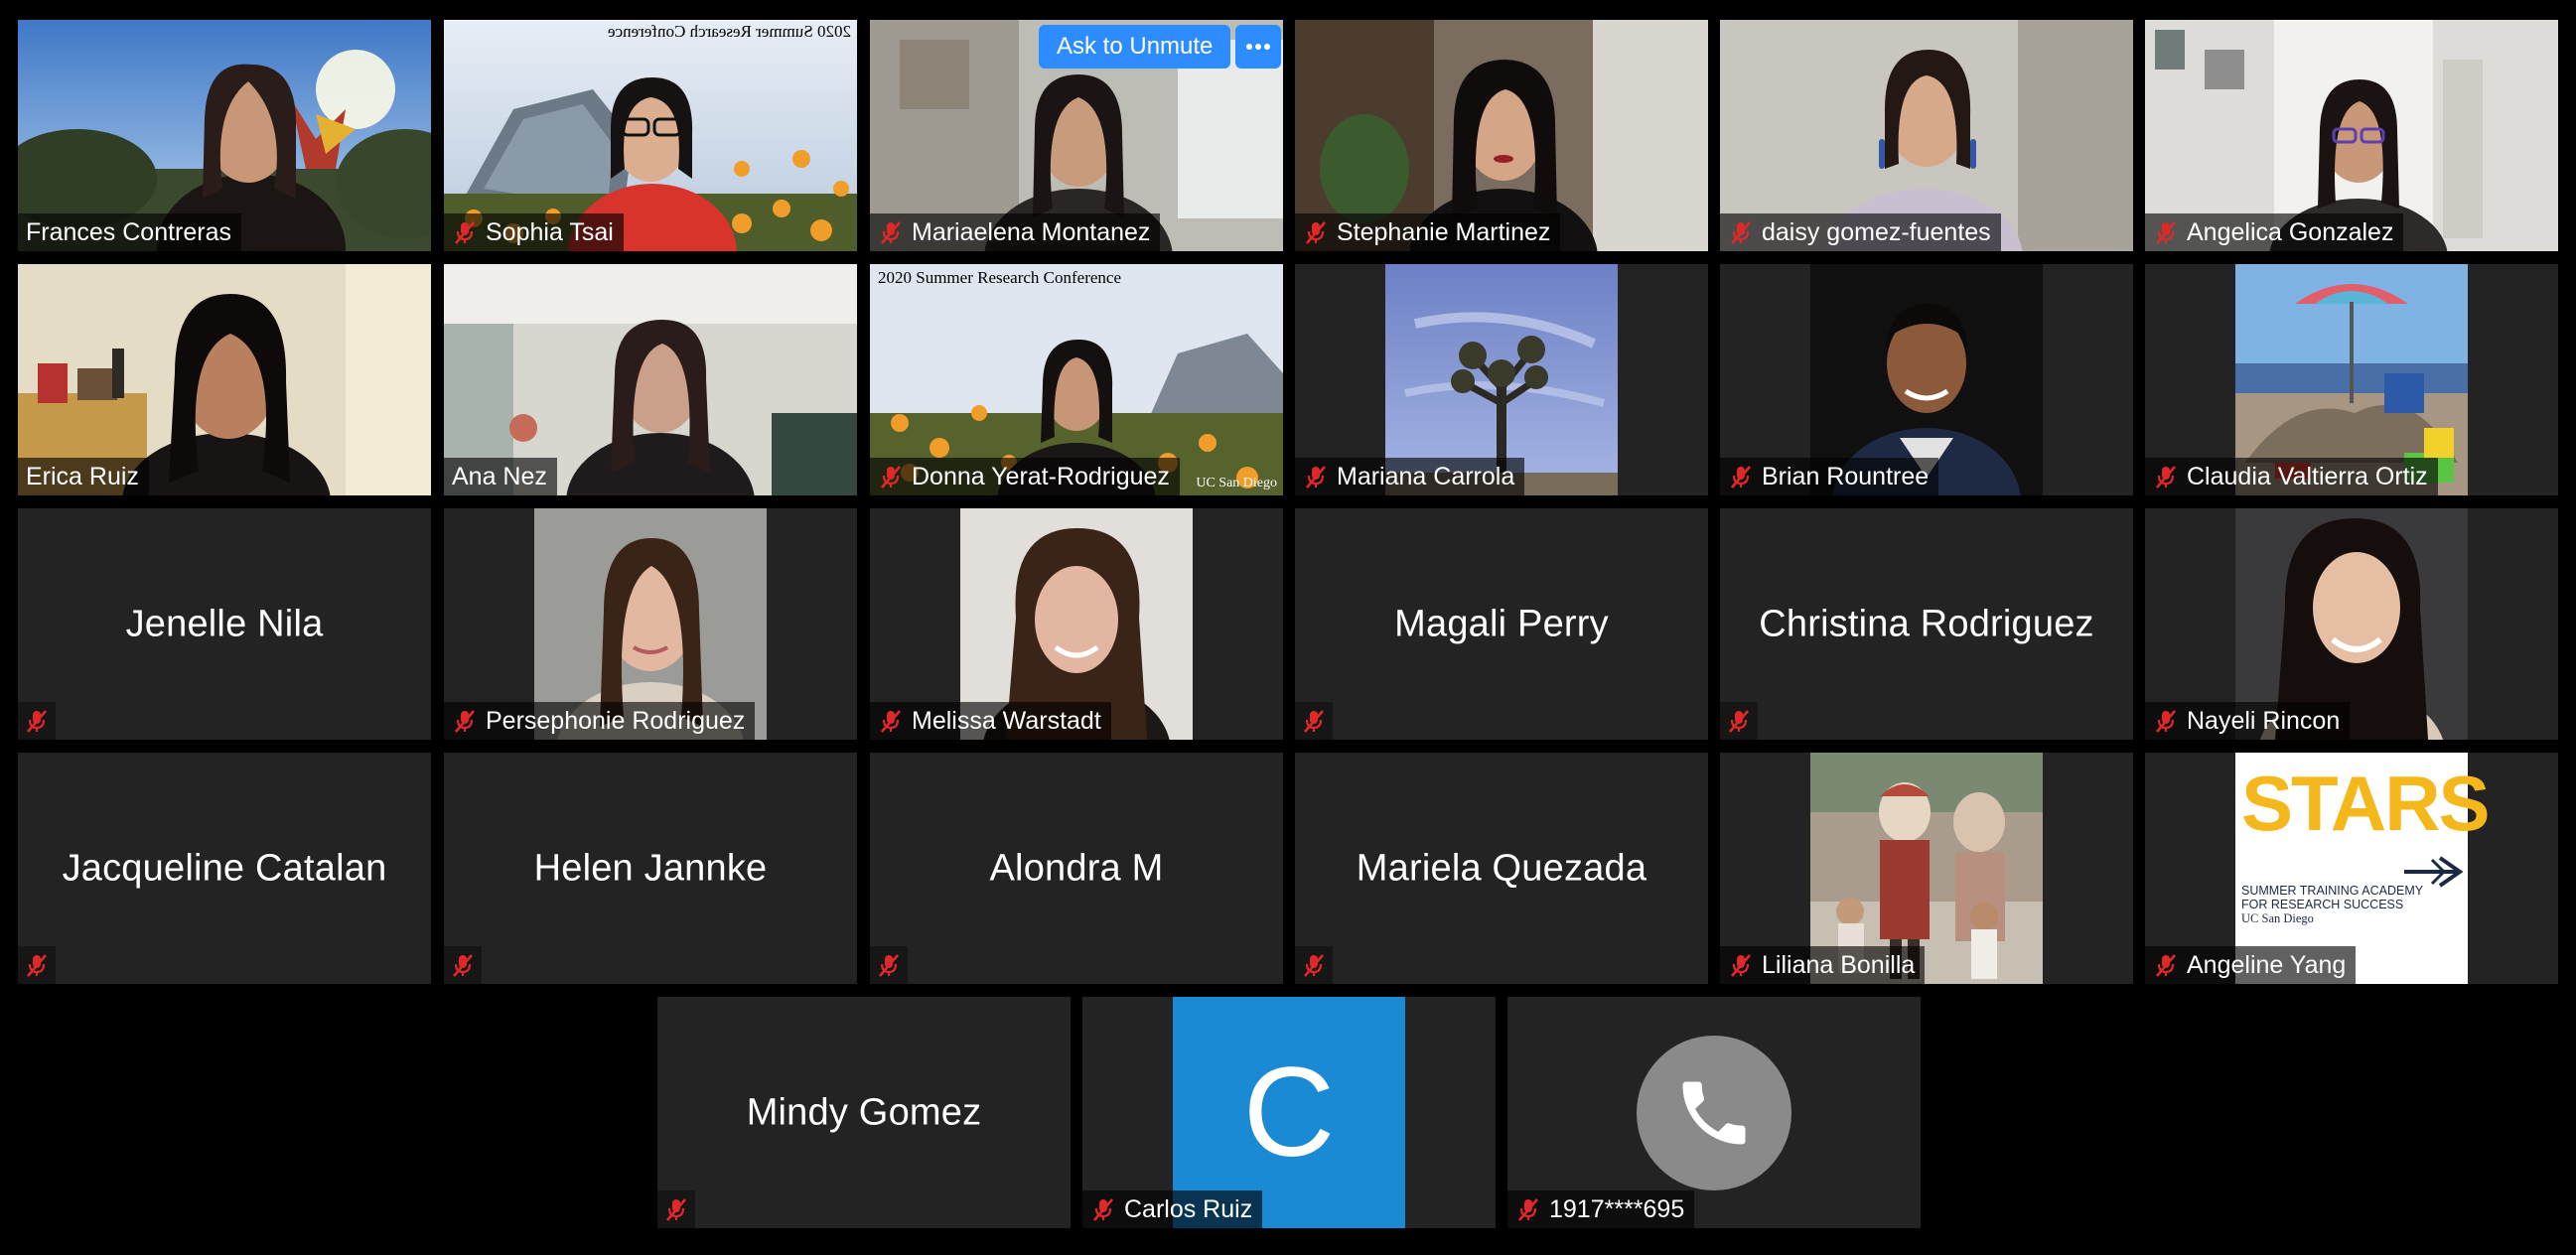 The image size is (2576, 1255). Describe the element at coordinates (1846, 476) in the screenshot. I see `participant-name: Brian Rountree` at that location.